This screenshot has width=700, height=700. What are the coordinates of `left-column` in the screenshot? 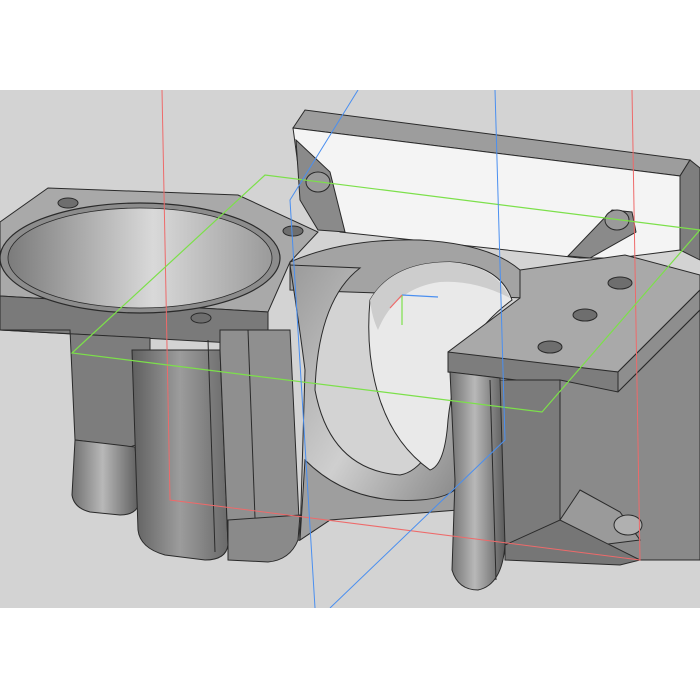 It's located at (180, 455).